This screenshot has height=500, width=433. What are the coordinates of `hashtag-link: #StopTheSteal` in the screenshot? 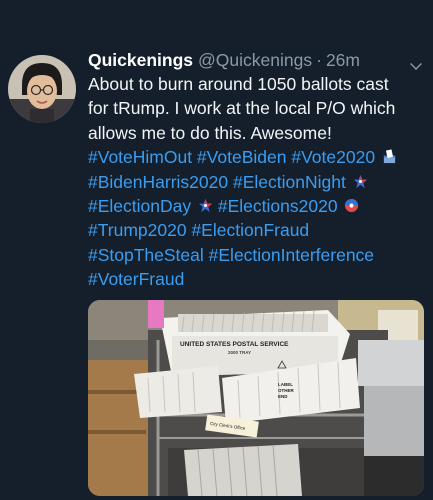 It's located at (146, 255).